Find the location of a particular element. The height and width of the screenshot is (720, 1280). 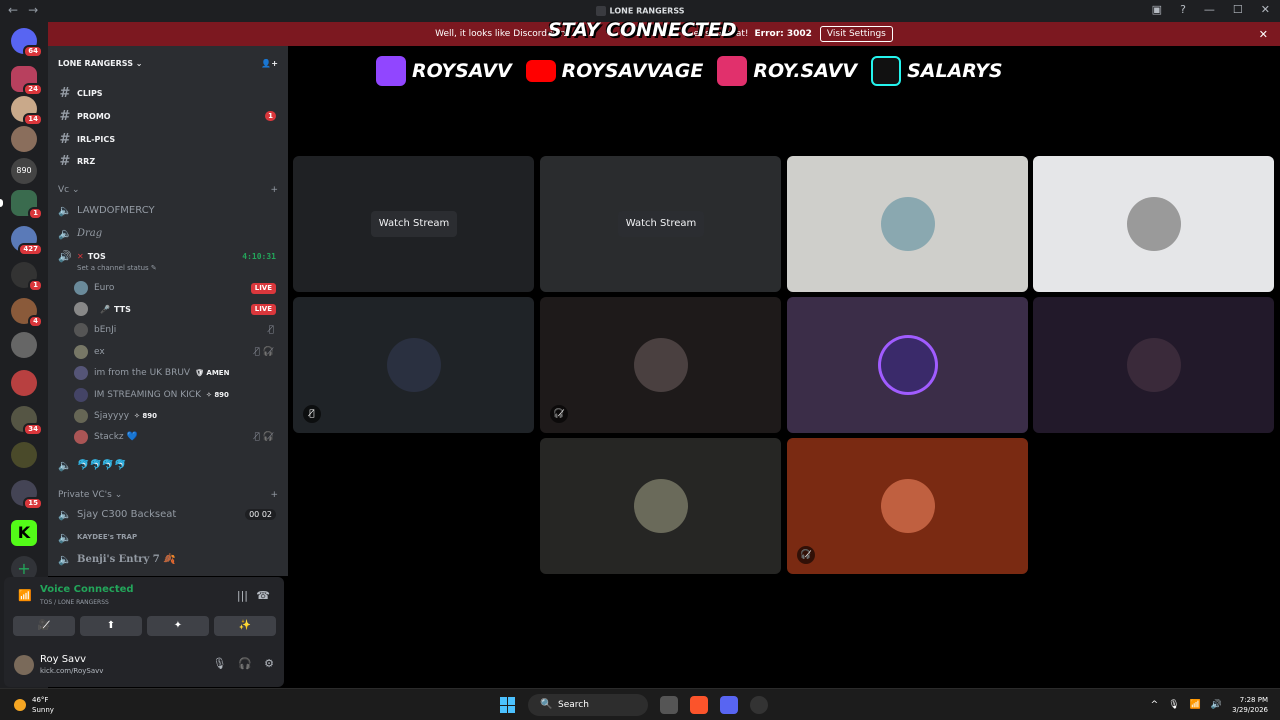

add-member-icon: 👤+ is located at coordinates (269, 63).